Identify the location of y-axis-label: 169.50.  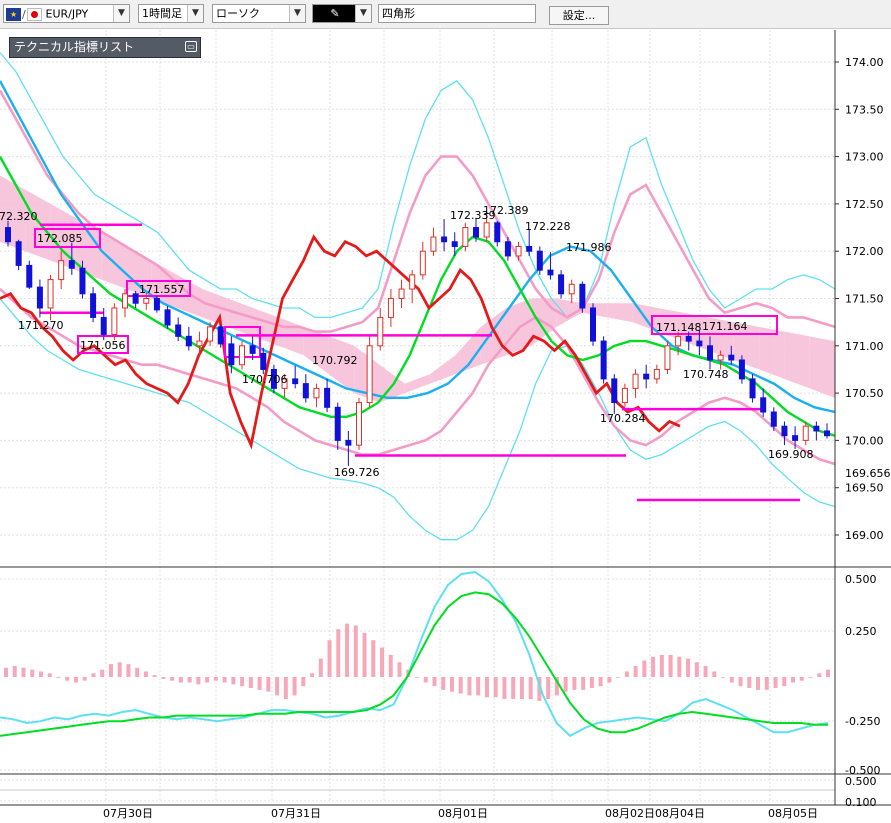
(864, 488).